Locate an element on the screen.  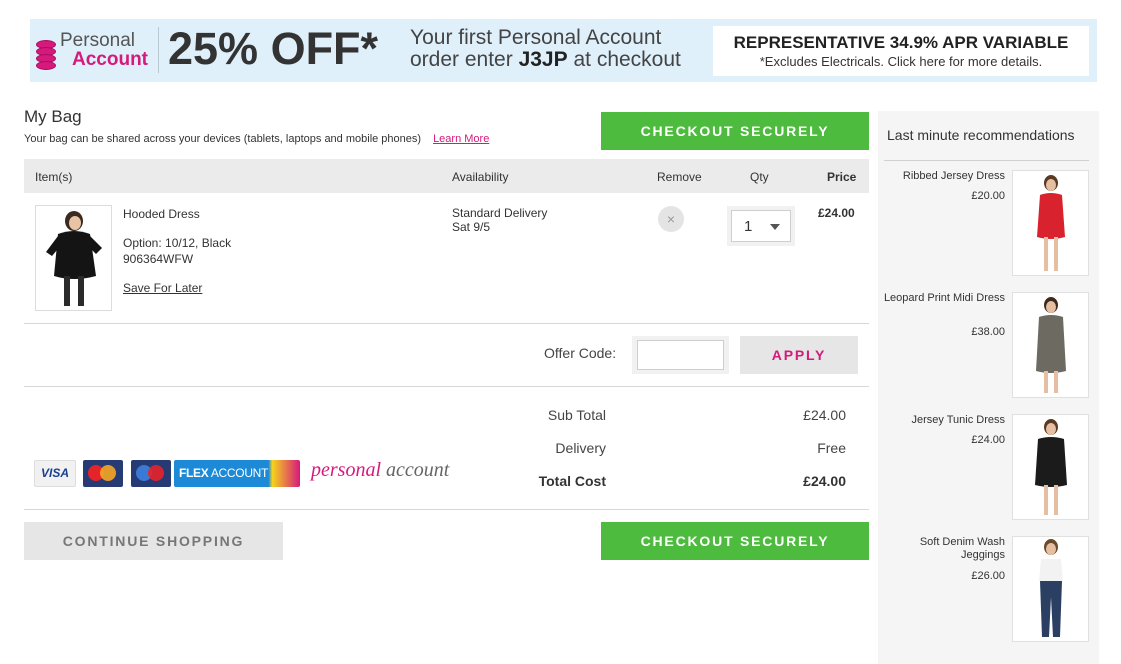
checkout-securely-button-bottom: CHECKOUT SECURELY is located at coordinates (735, 541).